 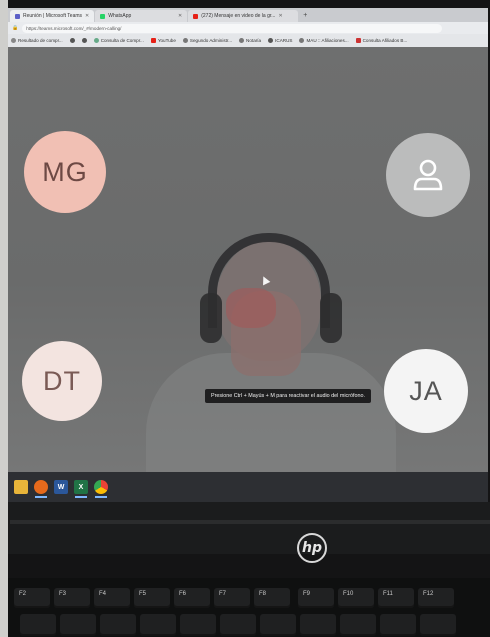 I want to click on function-key-row: F2 F3 F4 F5 F6 F7 F8 F9 F10 F11 F12, so click(x=249, y=599).